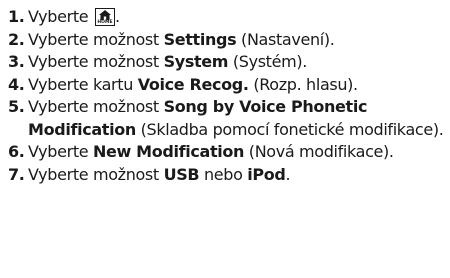 Image resolution: width=450 pixels, height=278 pixels. What do you see at coordinates (181, 174) in the screenshot?
I see `menu-option-name: USB` at bounding box center [181, 174].